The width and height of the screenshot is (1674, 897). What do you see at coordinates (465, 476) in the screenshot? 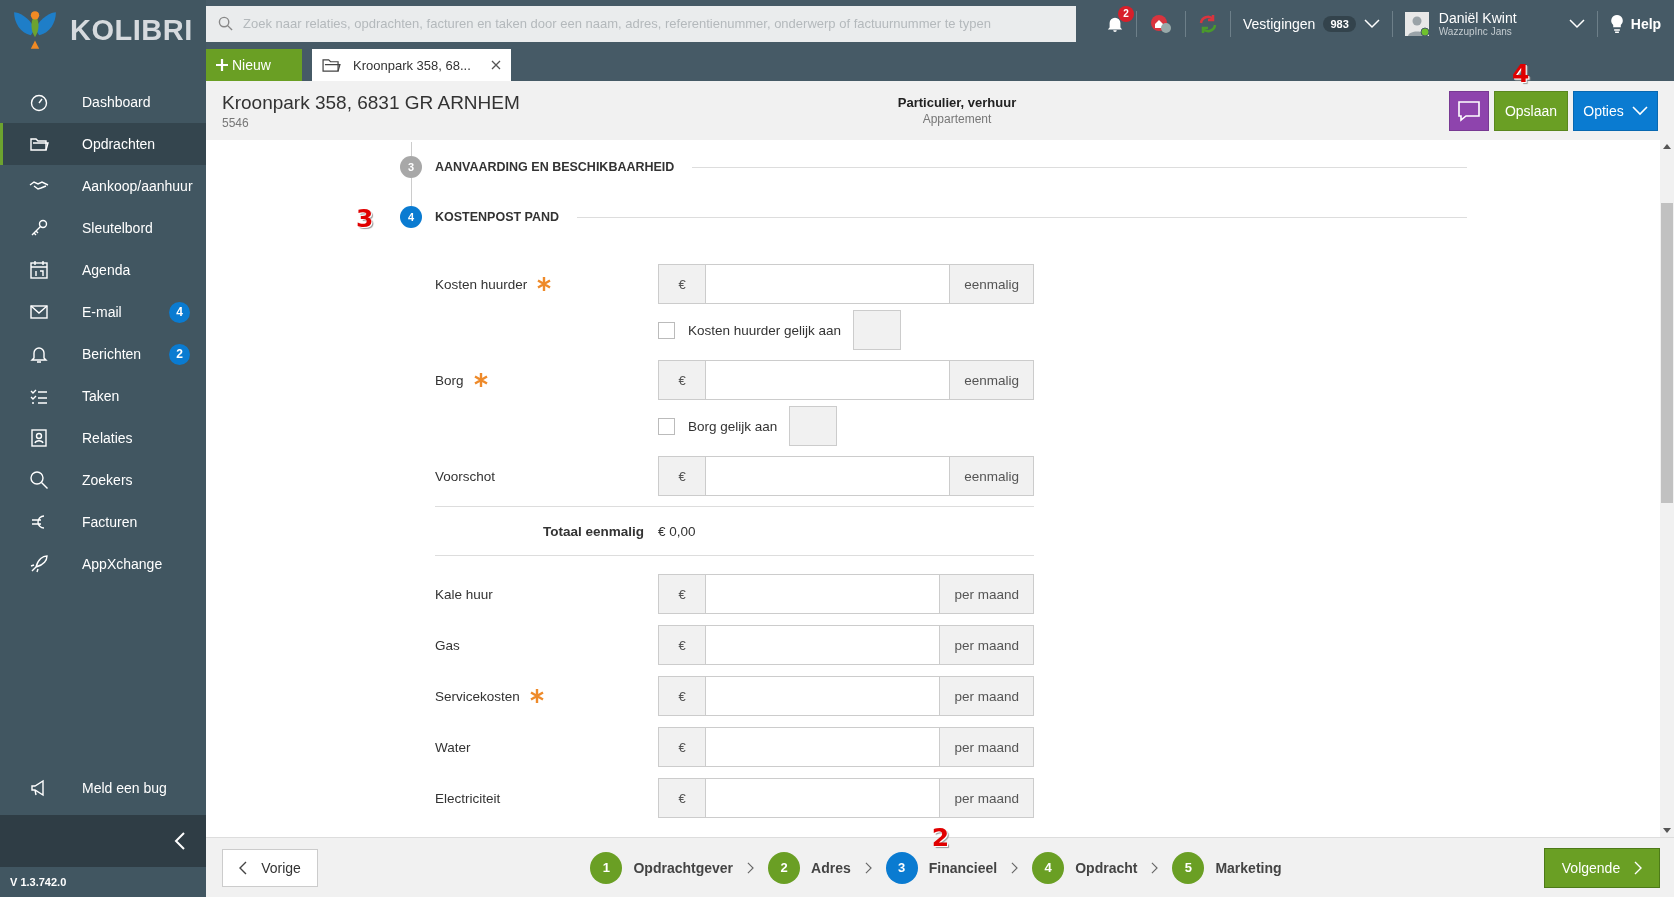
I see `field-label: Voorschot` at bounding box center [465, 476].